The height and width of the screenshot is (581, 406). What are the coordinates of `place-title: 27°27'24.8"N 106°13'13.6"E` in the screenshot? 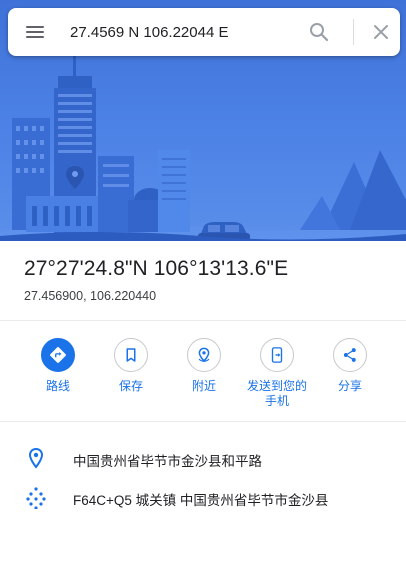 It's located at (156, 268).